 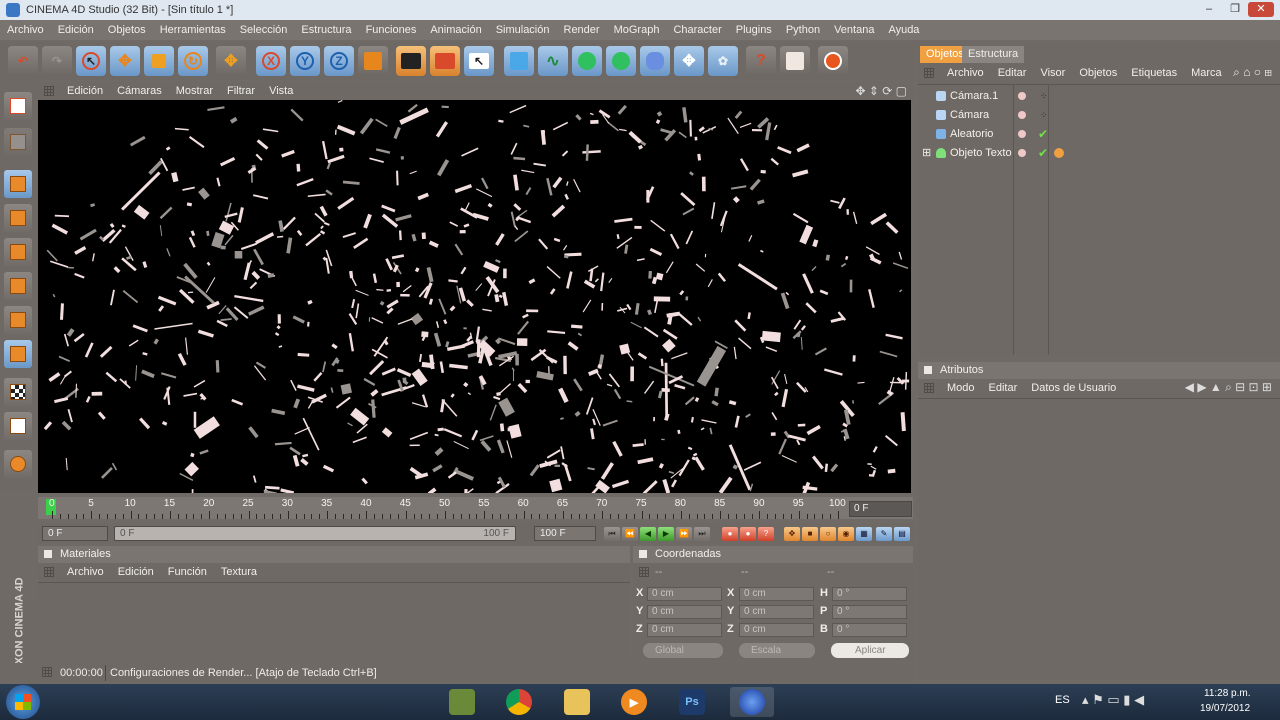 I want to click on viewport-nav-icons: ✥ ⇕ ⟳ ▢, so click(x=881, y=91).